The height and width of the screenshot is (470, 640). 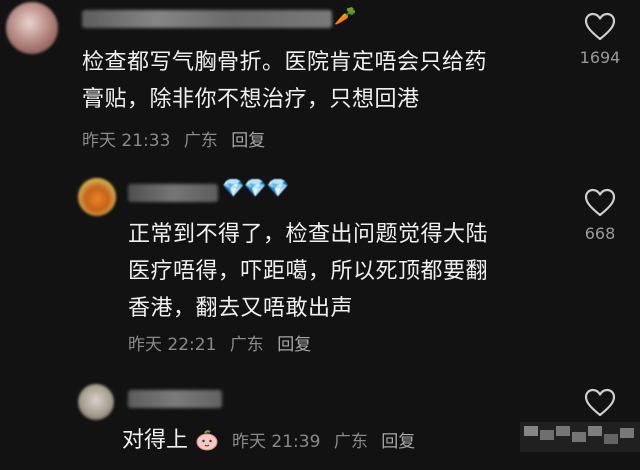 I want to click on like-button, so click(x=600, y=403).